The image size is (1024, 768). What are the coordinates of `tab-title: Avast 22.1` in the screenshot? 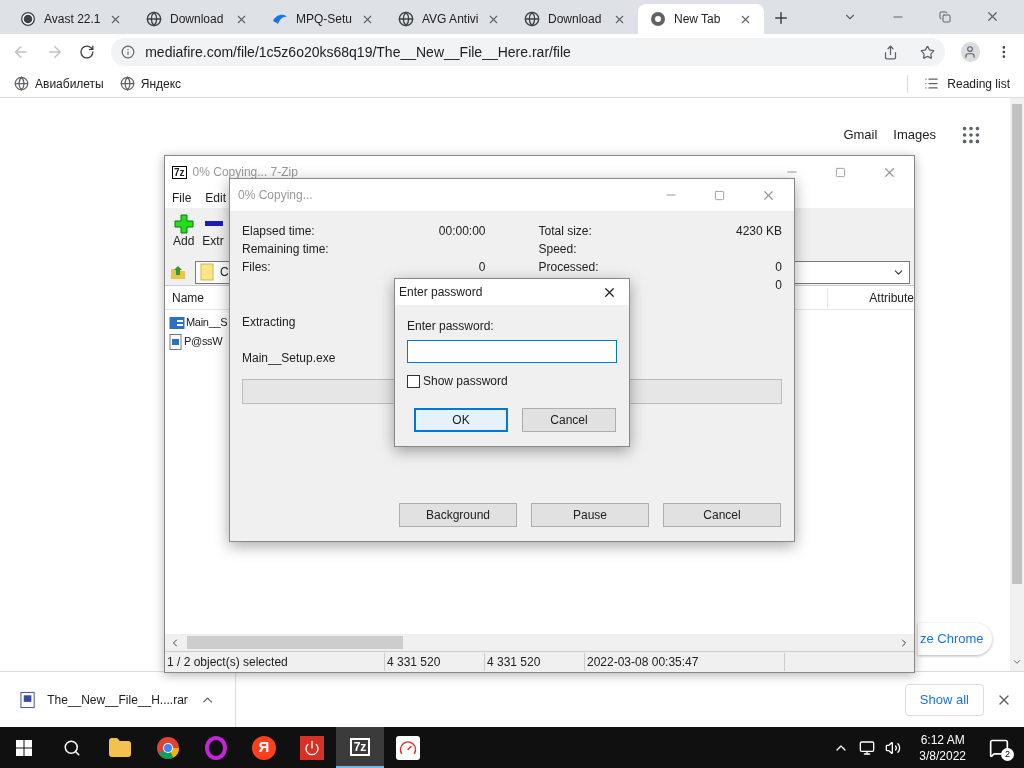 It's located at (72, 19).